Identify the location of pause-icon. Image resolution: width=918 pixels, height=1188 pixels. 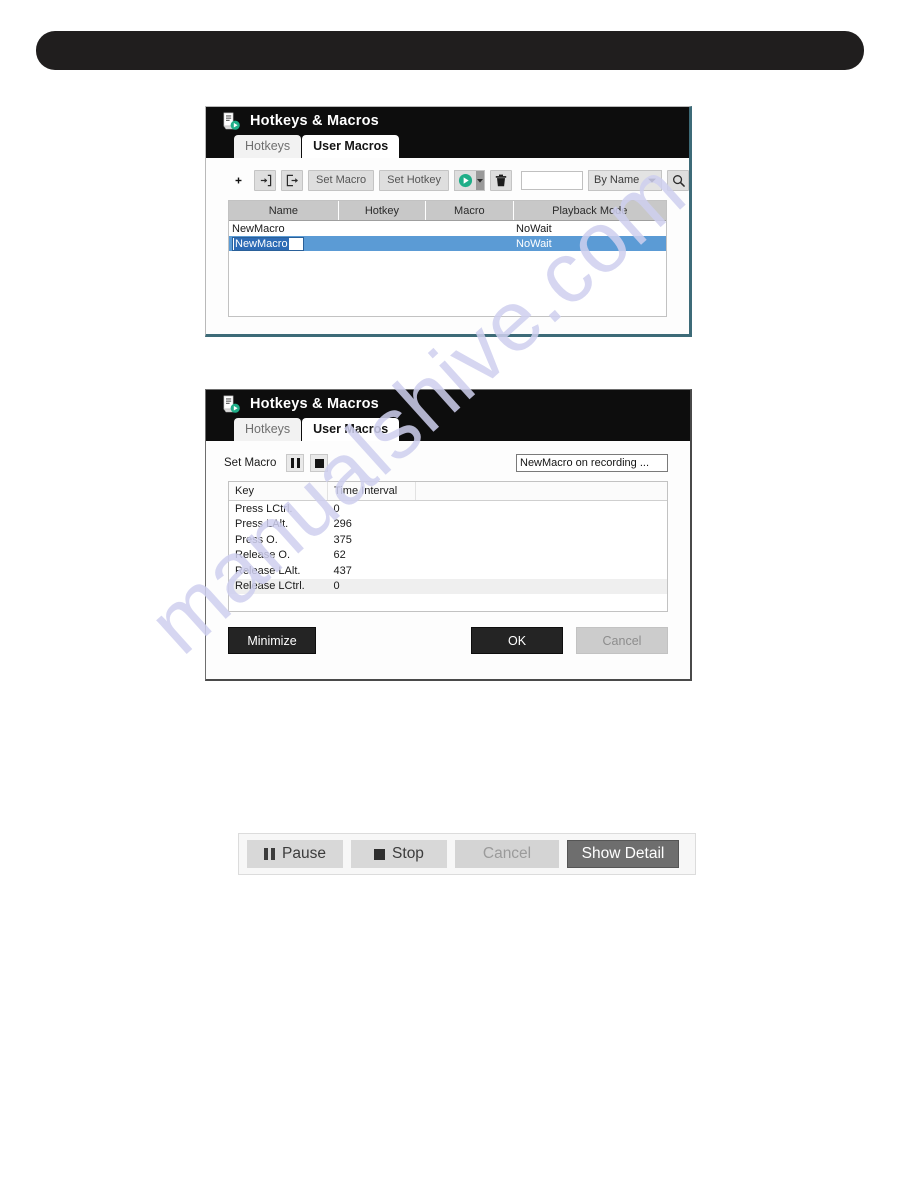
(295, 463).